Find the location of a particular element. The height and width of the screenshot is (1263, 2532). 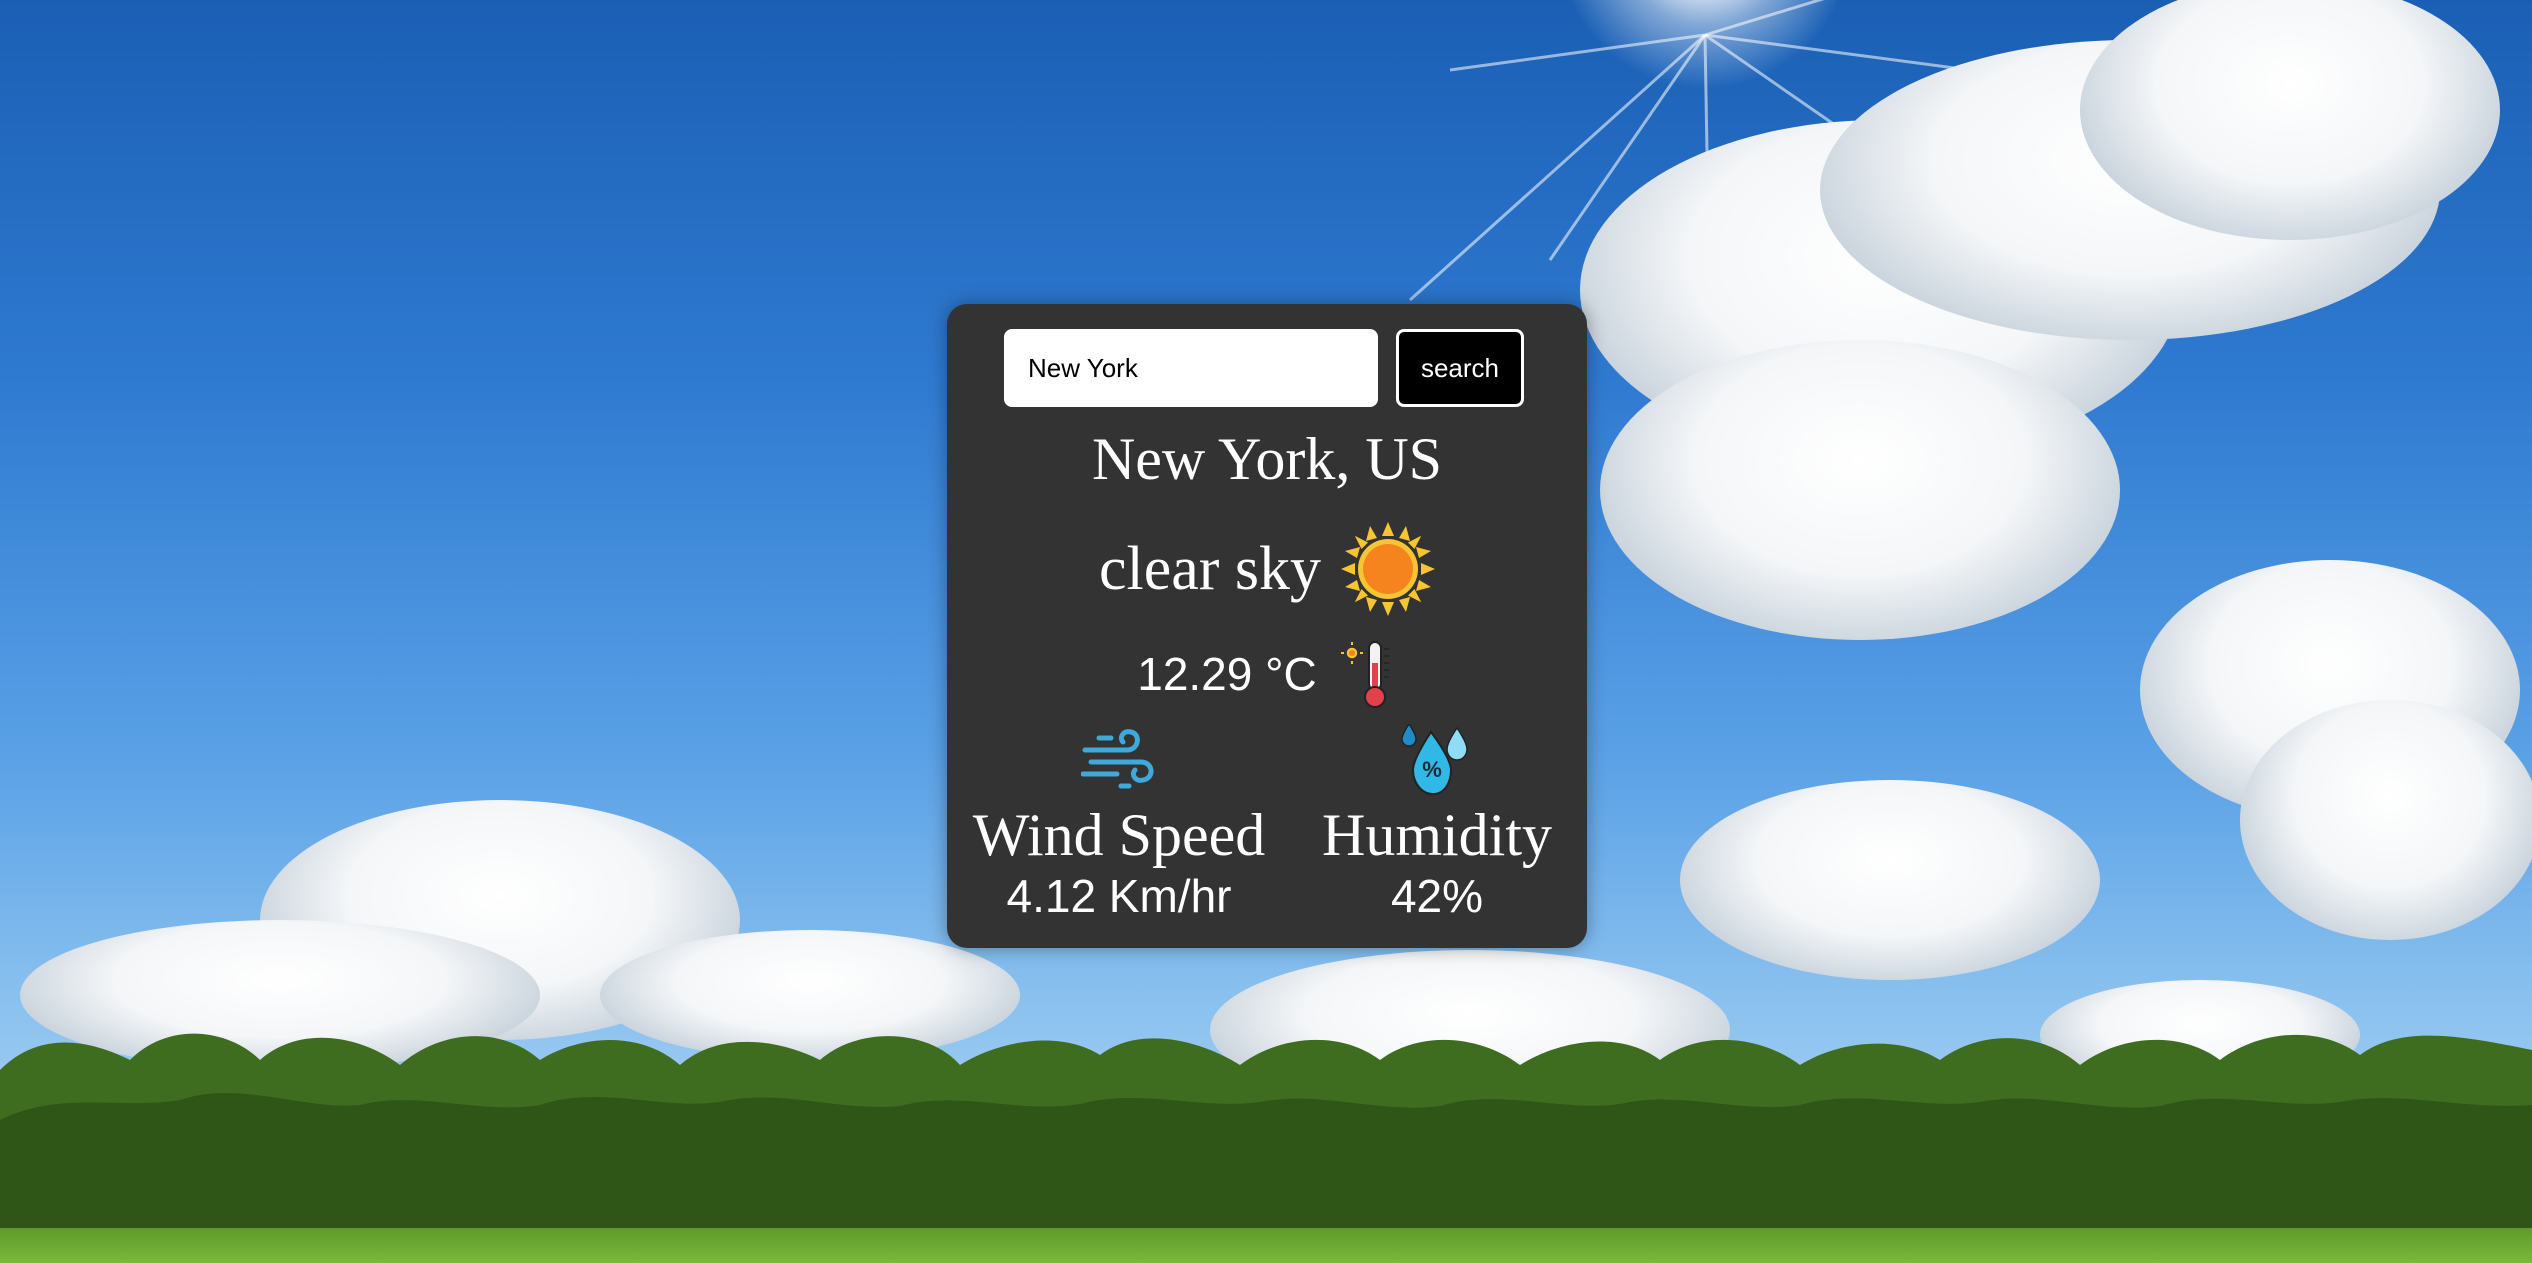

humidity-label: Humidity is located at coordinates (1436, 835).